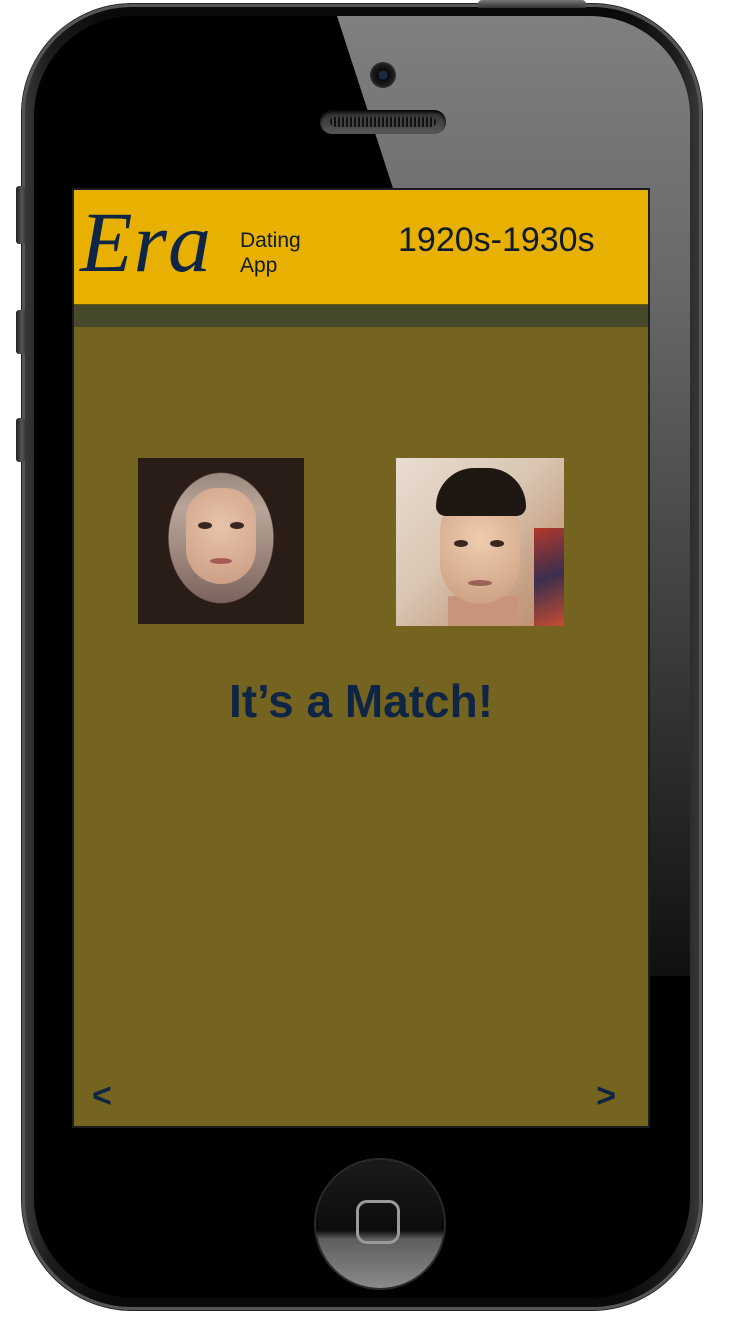  What do you see at coordinates (102, 1096) in the screenshot?
I see `previous-arrow-button: <` at bounding box center [102, 1096].